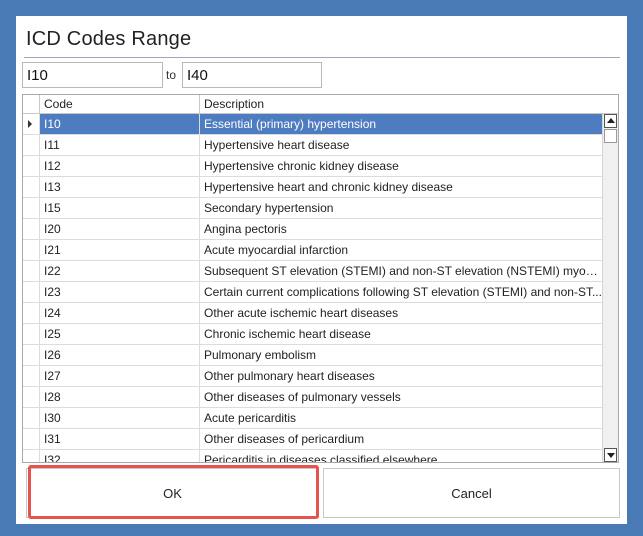  Describe the element at coordinates (119, 355) in the screenshot. I see `cell-code: I26` at that location.